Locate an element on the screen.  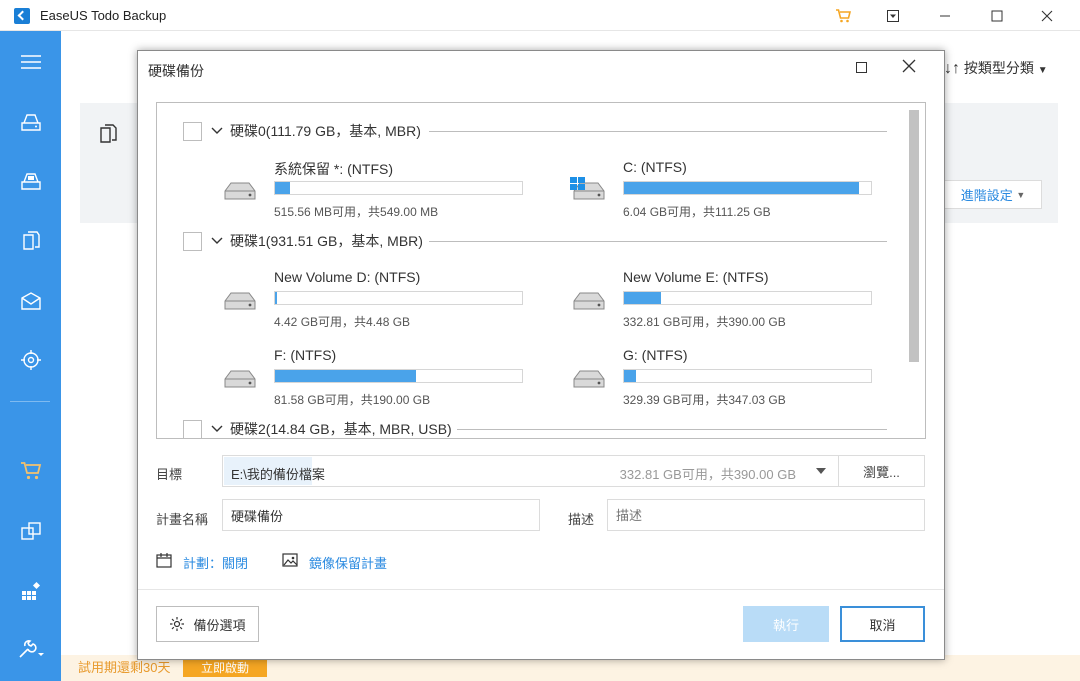
disk-0-header: 硬碟0(111.79 GB，基本, MBR) is located at coordinates (302, 131).